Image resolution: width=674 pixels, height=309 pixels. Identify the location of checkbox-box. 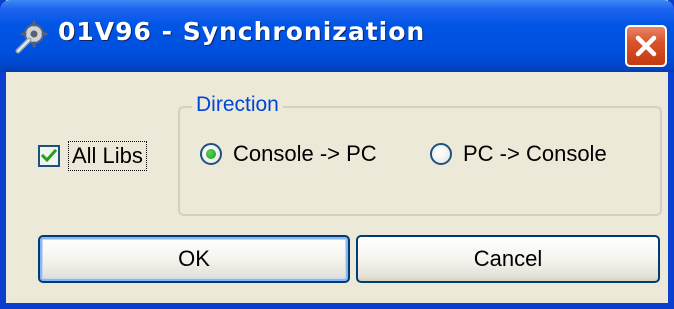
(49, 156).